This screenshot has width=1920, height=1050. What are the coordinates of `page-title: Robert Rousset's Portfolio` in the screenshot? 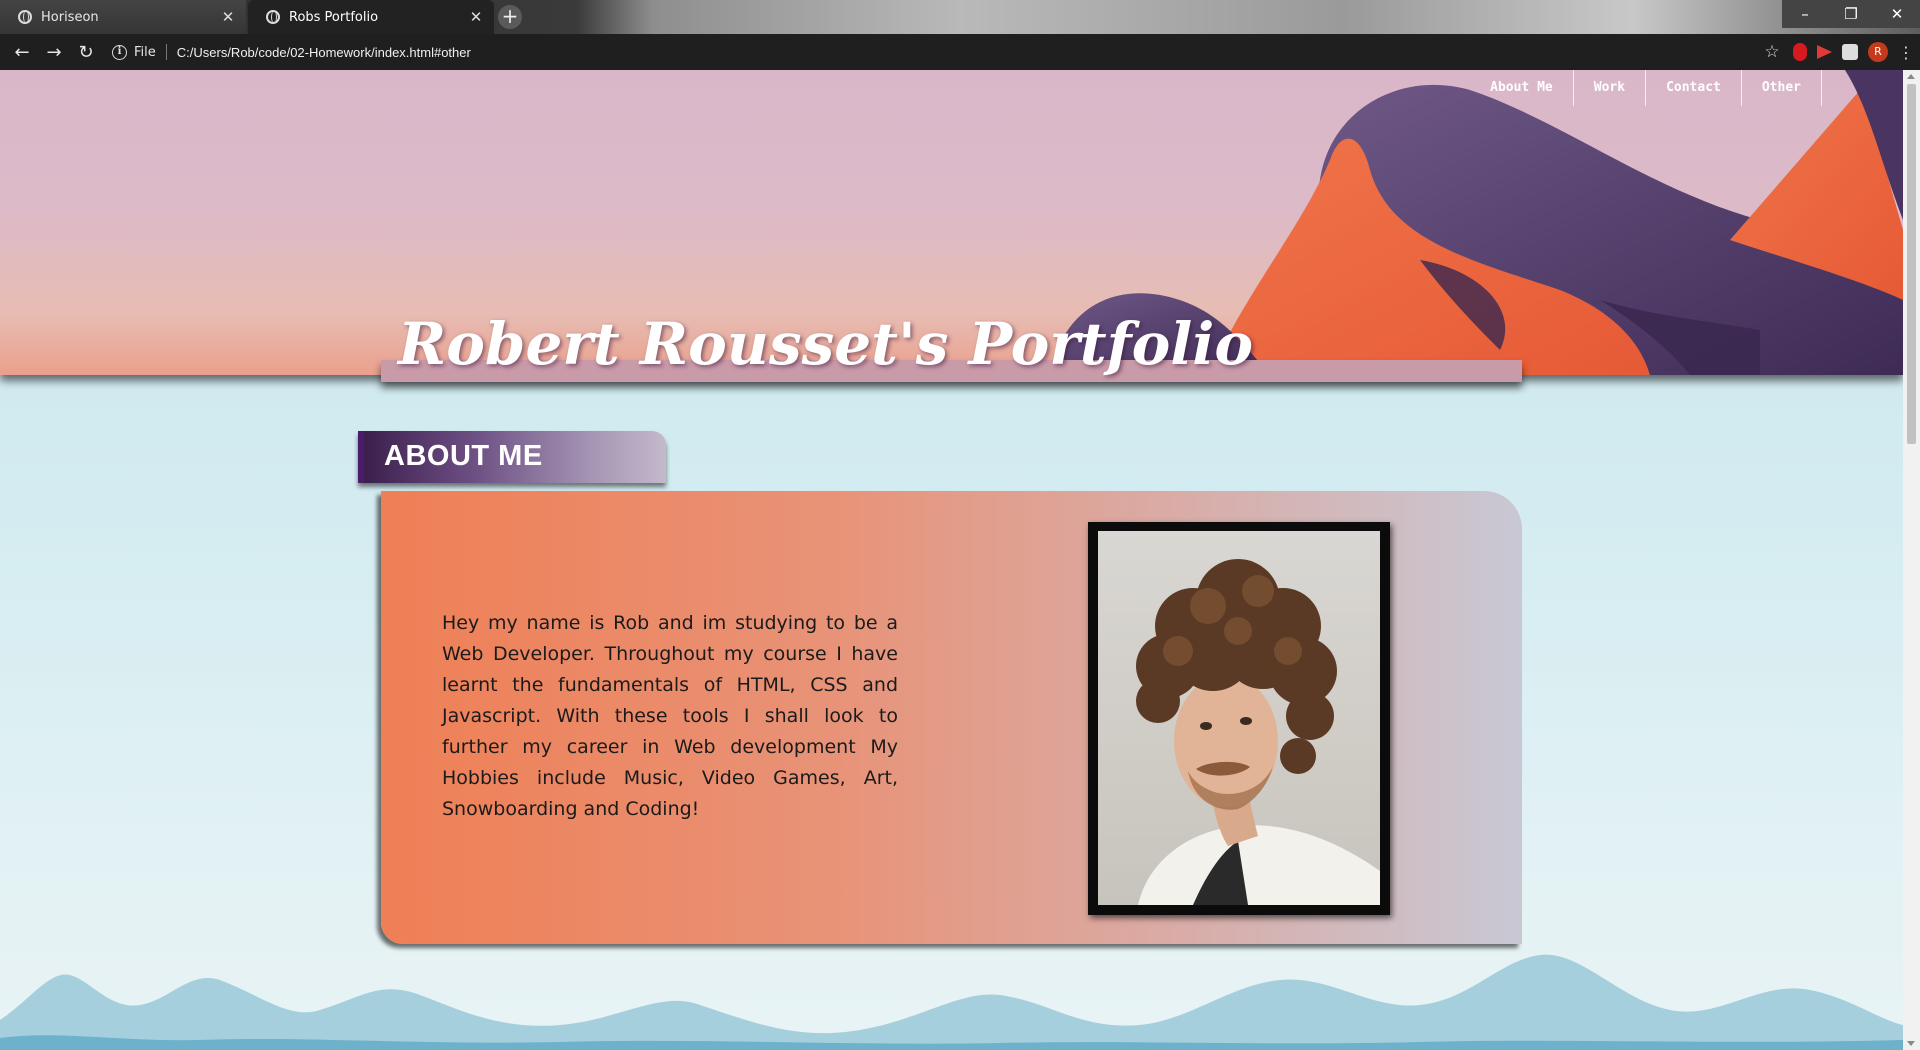 It's located at (826, 344).